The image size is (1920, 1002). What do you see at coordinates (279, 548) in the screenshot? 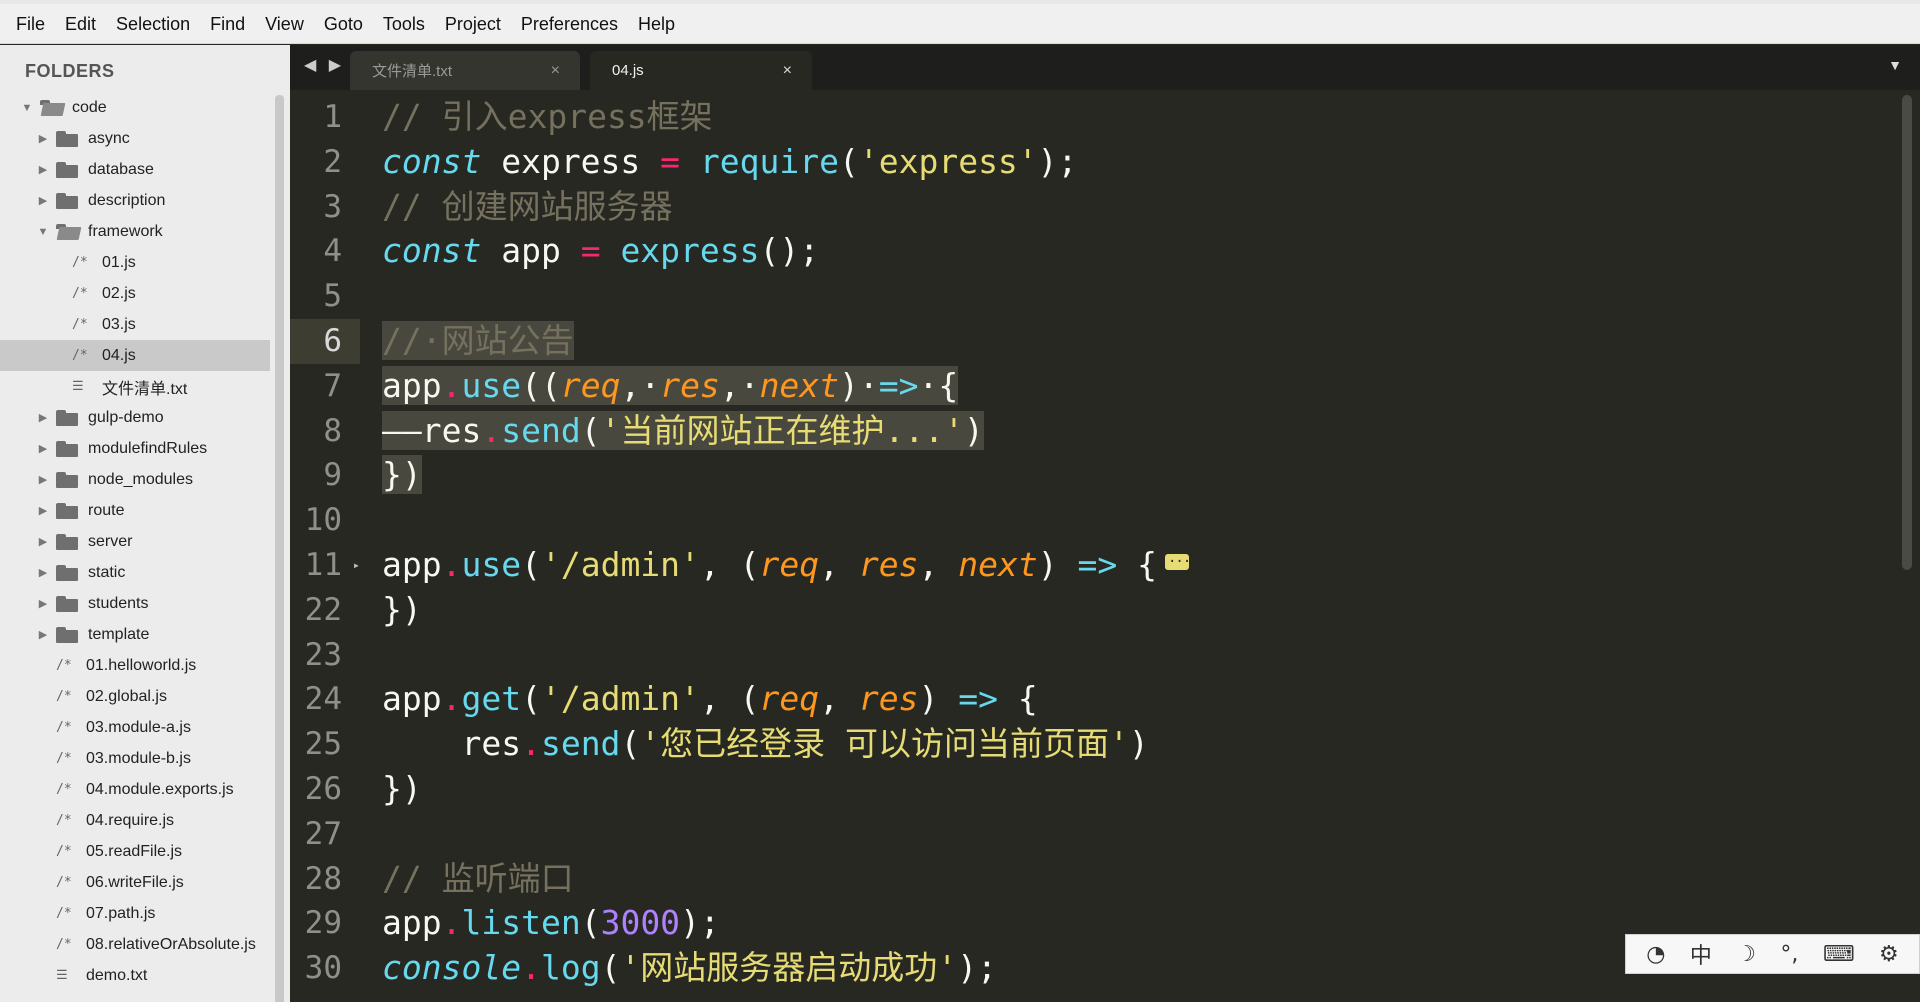
I see `sidebar-scrollbar` at bounding box center [279, 548].